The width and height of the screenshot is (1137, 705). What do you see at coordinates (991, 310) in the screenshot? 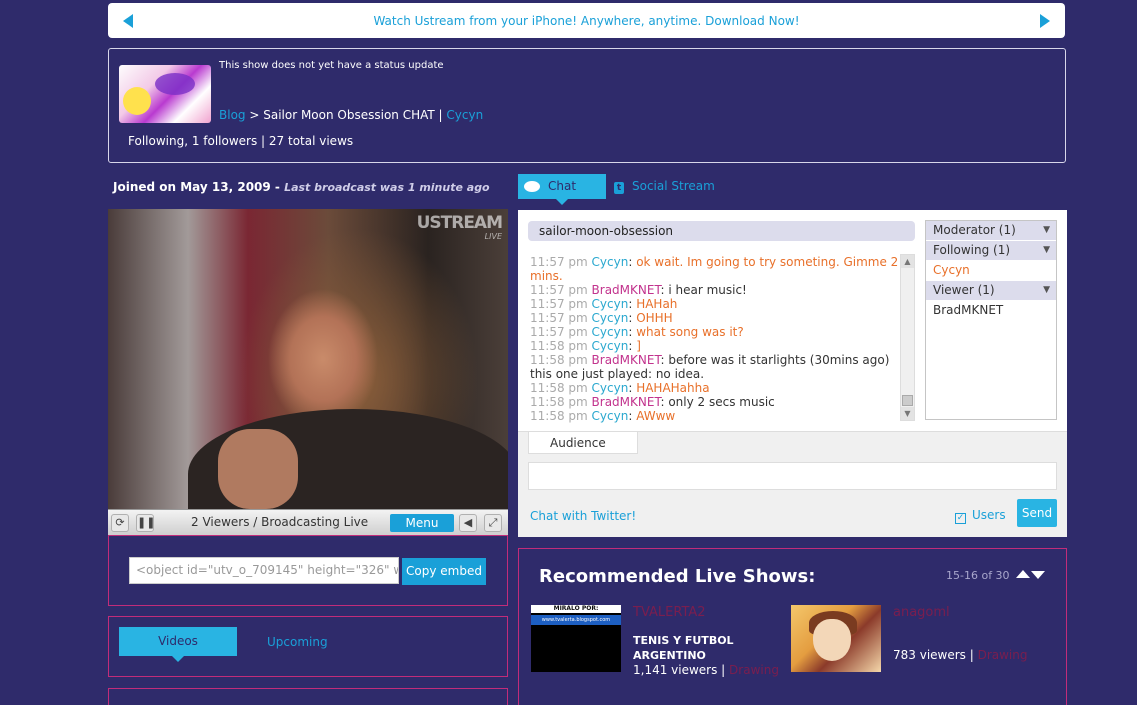
I see `user-viewer-item: BradMKNET` at bounding box center [991, 310].